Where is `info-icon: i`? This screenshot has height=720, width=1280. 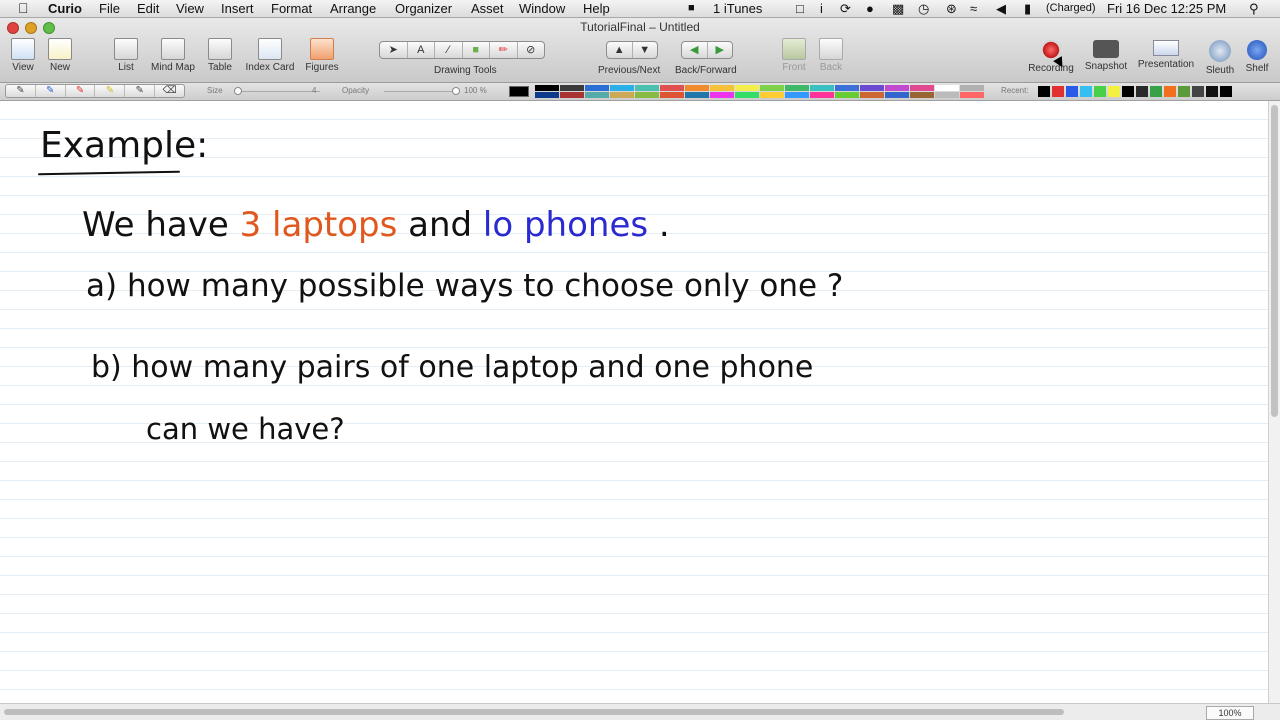 info-icon: i is located at coordinates (821, 8).